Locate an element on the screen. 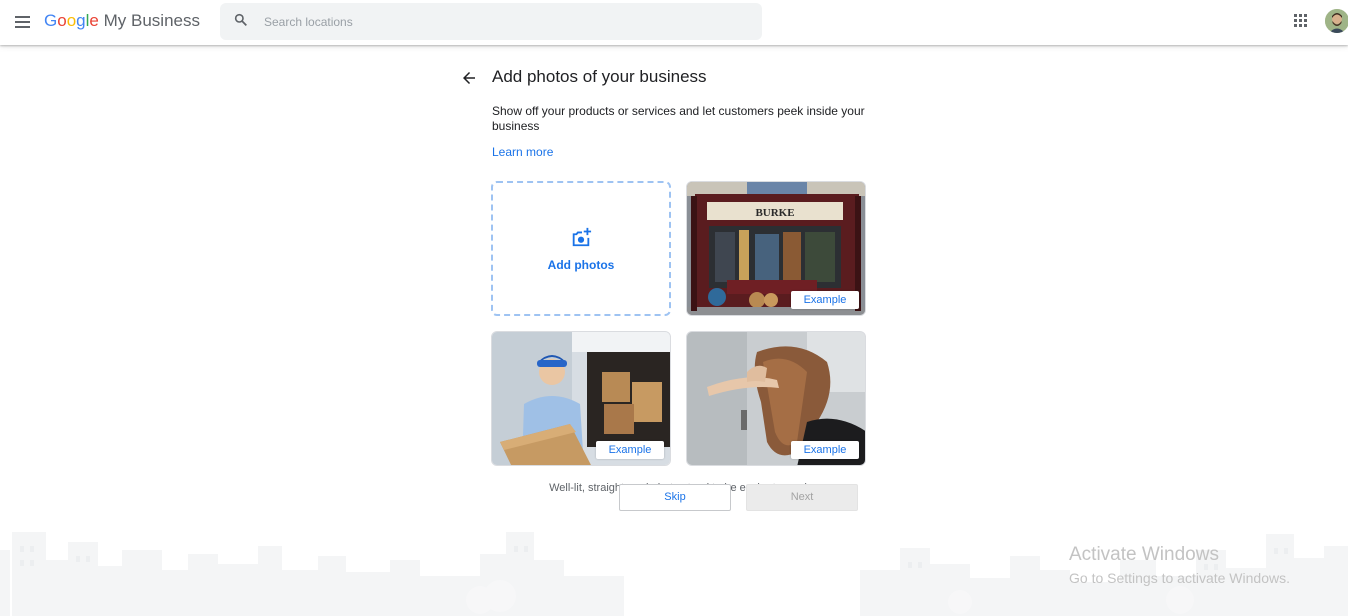 Image resolution: width=1348 pixels, height=616 pixels. add-photo-camera-icon is located at coordinates (581, 239).